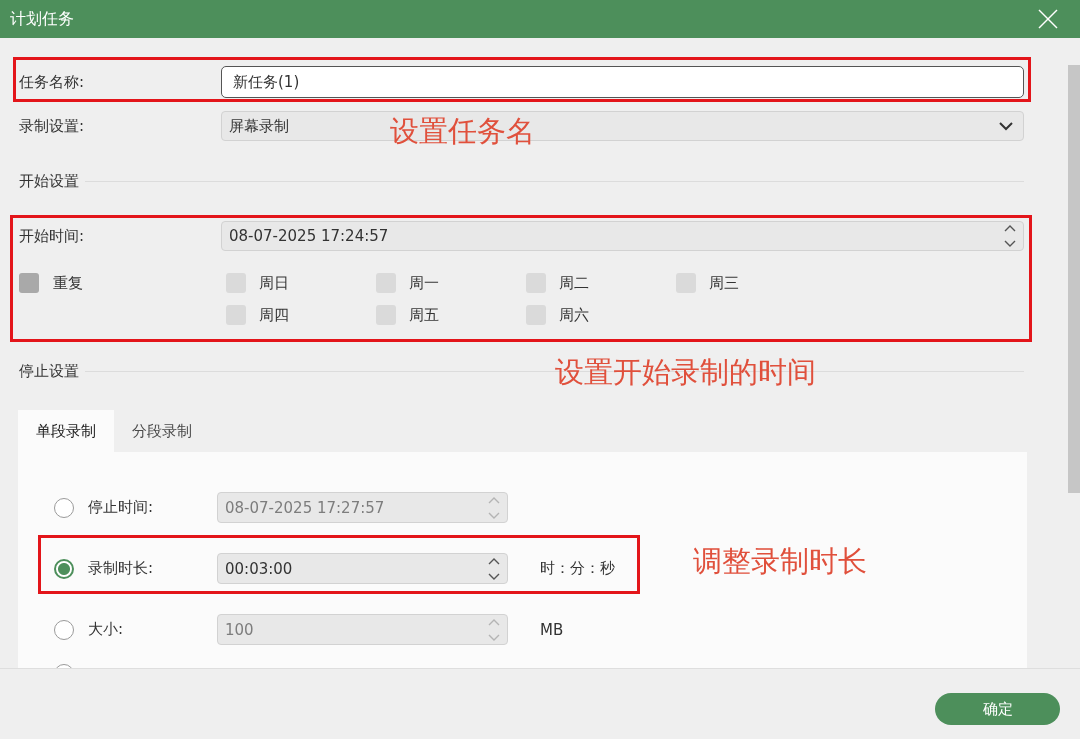  What do you see at coordinates (685, 372) in the screenshot?
I see `annotation-text: 设置开始录制的时间` at bounding box center [685, 372].